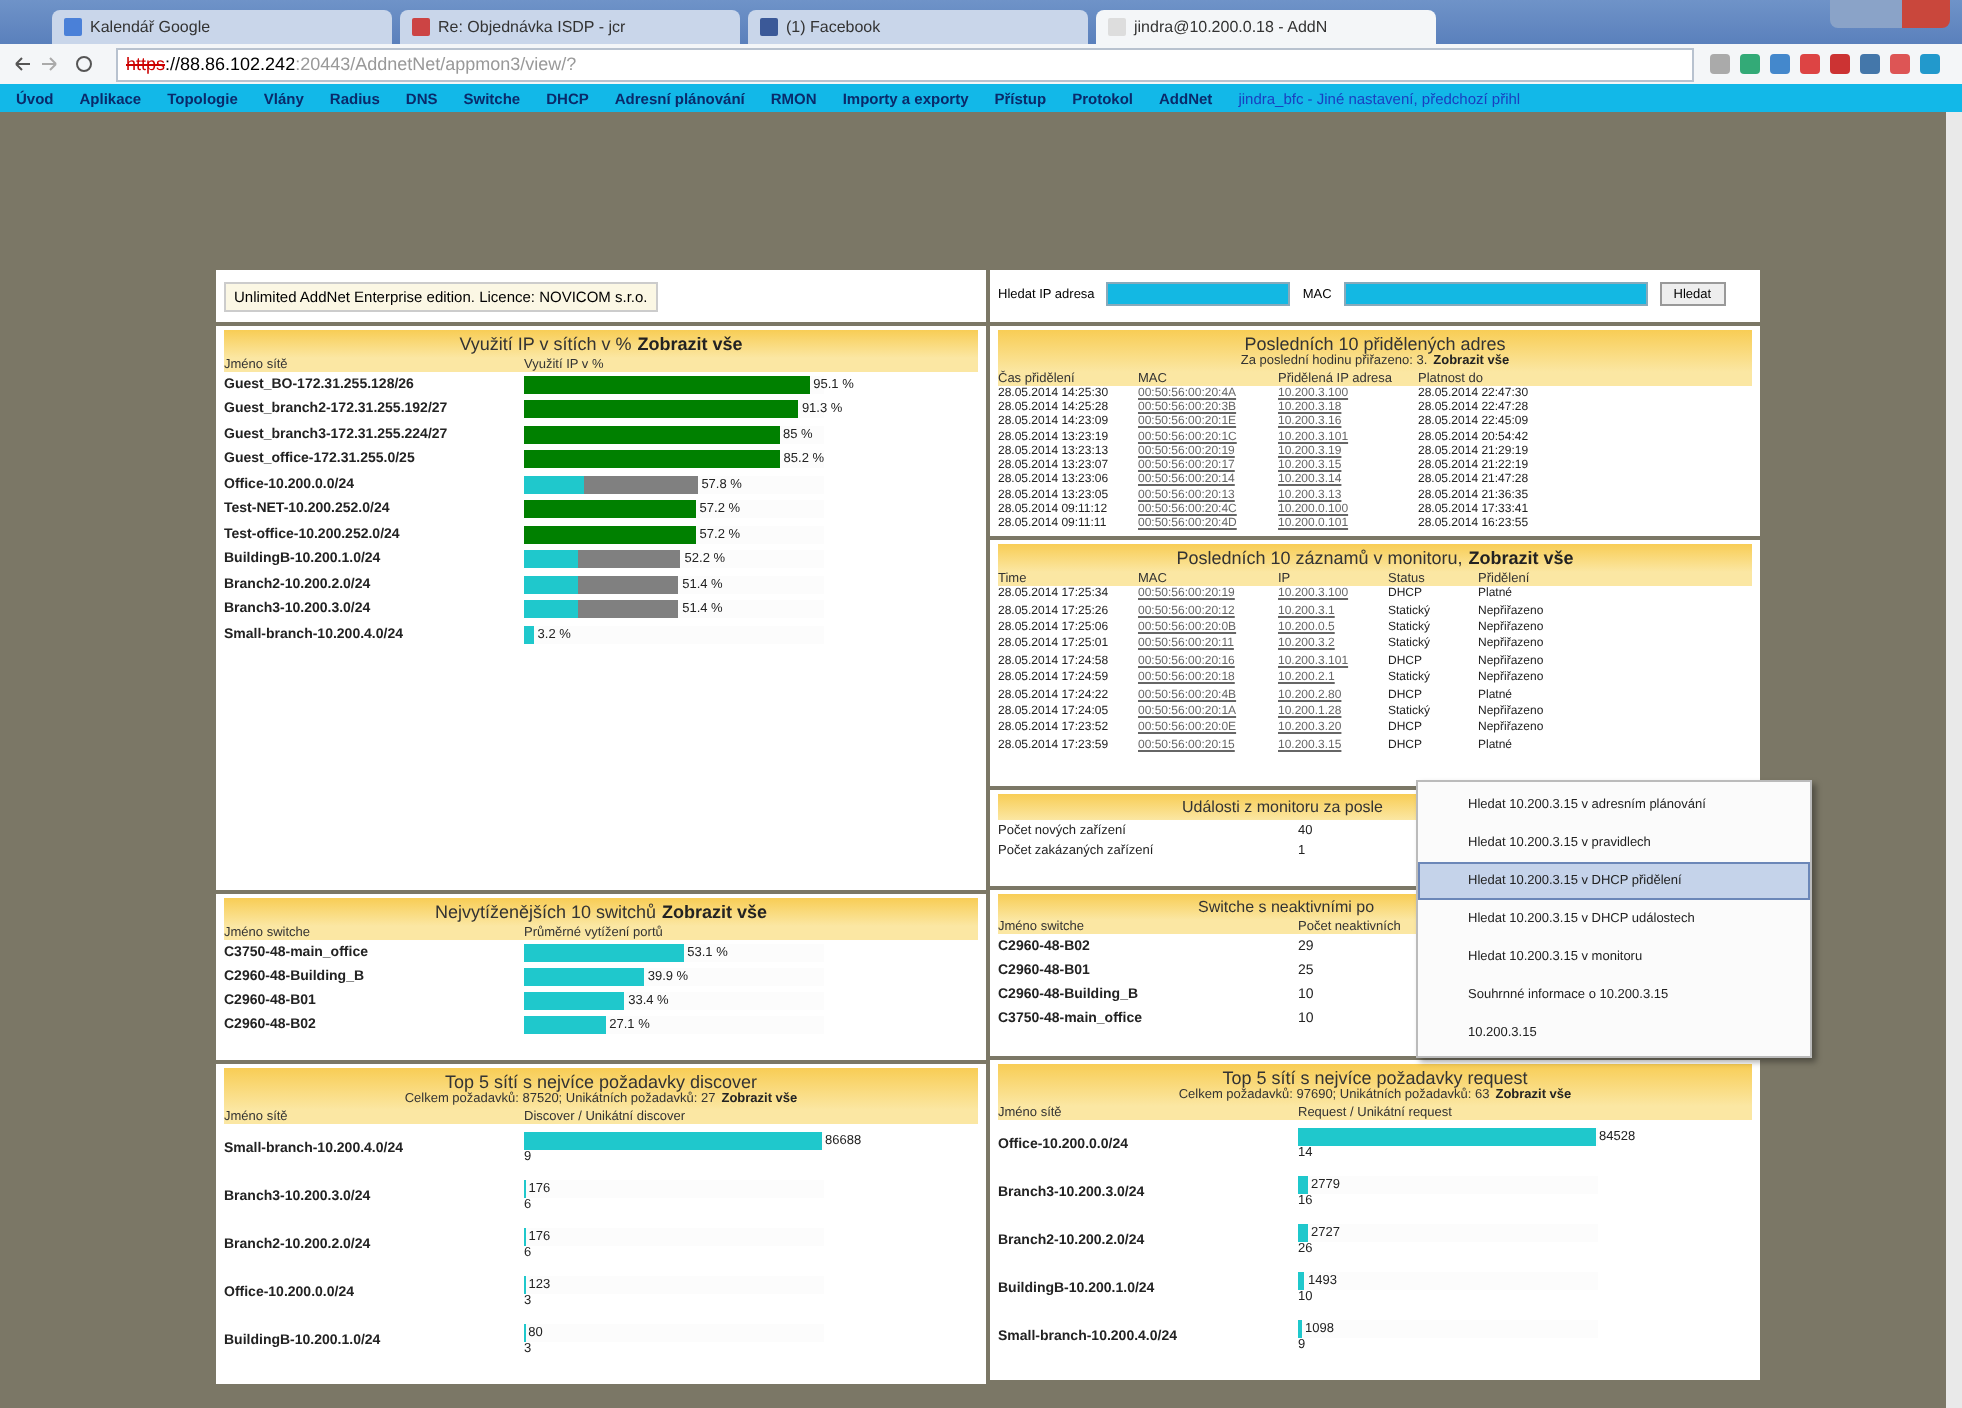  Describe the element at coordinates (1282, 807) in the screenshot. I see `panel-title: Události z monitoru za posle` at that location.